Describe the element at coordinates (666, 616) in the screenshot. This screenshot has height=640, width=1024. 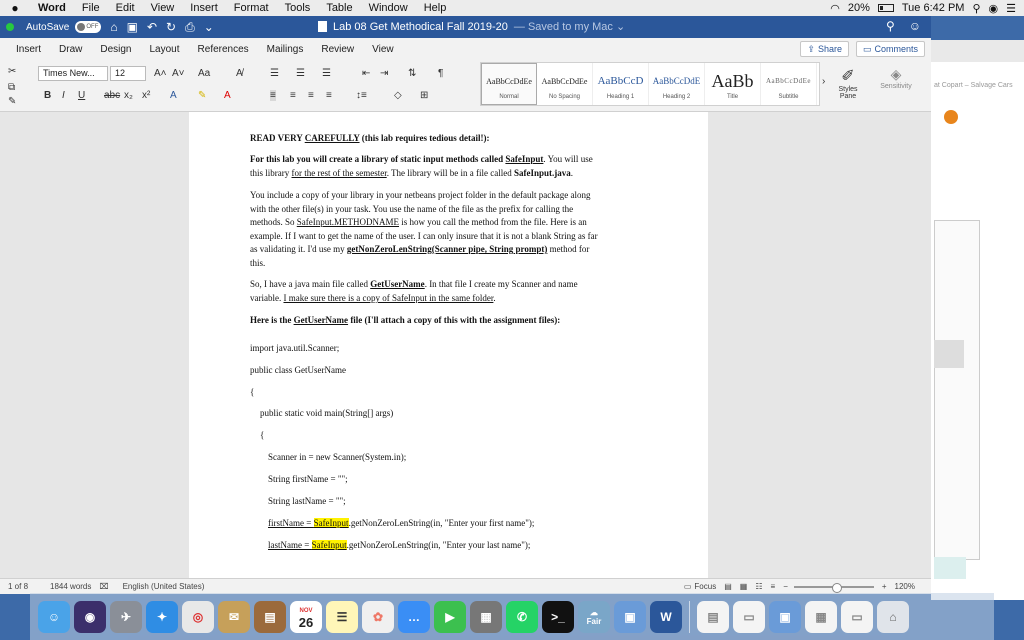
I see `word-app-icon: W` at that location.